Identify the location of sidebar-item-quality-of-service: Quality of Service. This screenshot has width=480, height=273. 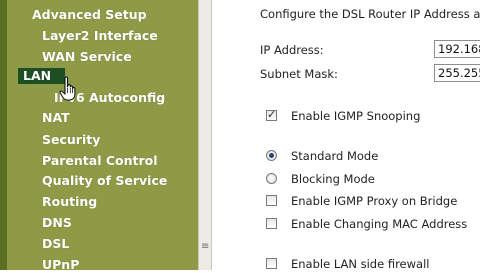
(104, 181).